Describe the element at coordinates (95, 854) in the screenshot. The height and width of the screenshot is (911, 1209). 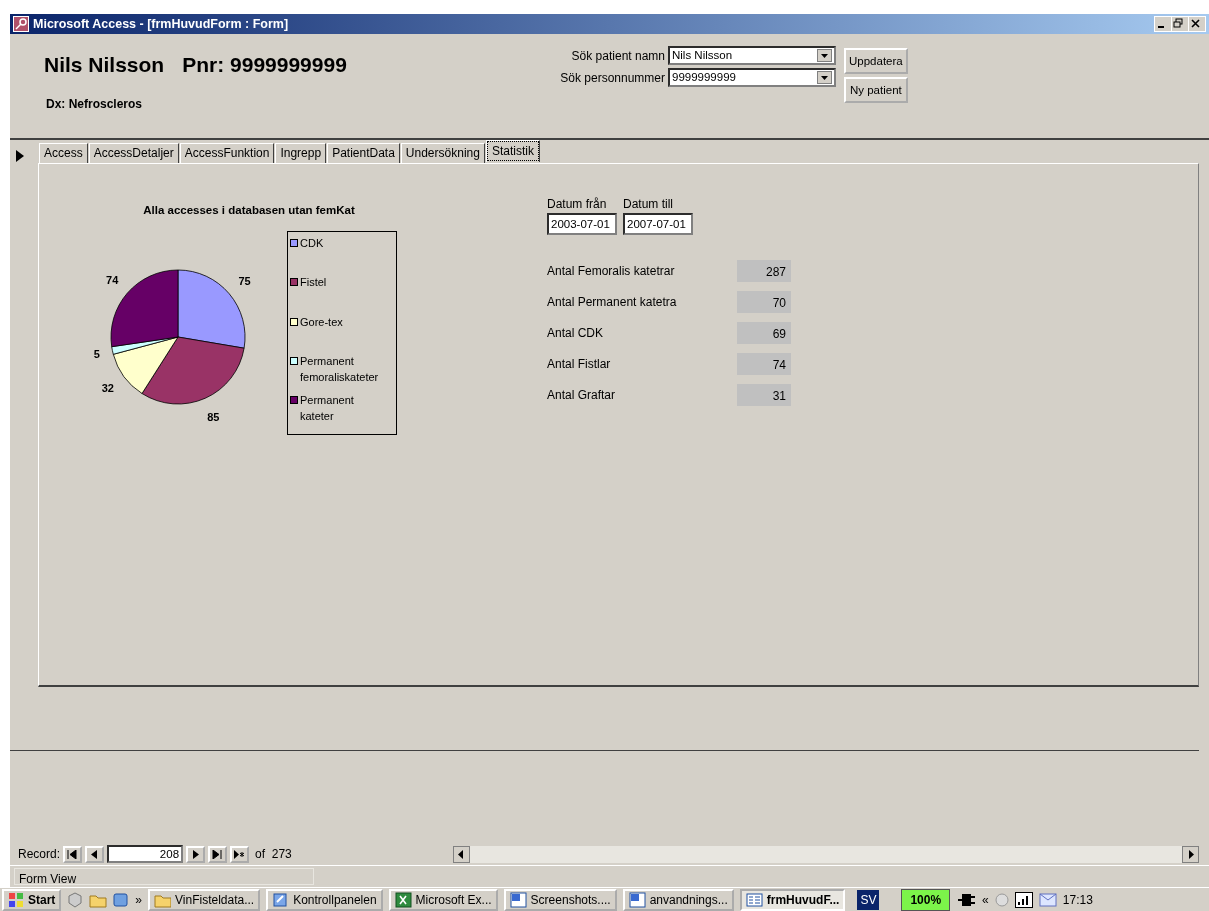
I see `previous-record-button` at that location.